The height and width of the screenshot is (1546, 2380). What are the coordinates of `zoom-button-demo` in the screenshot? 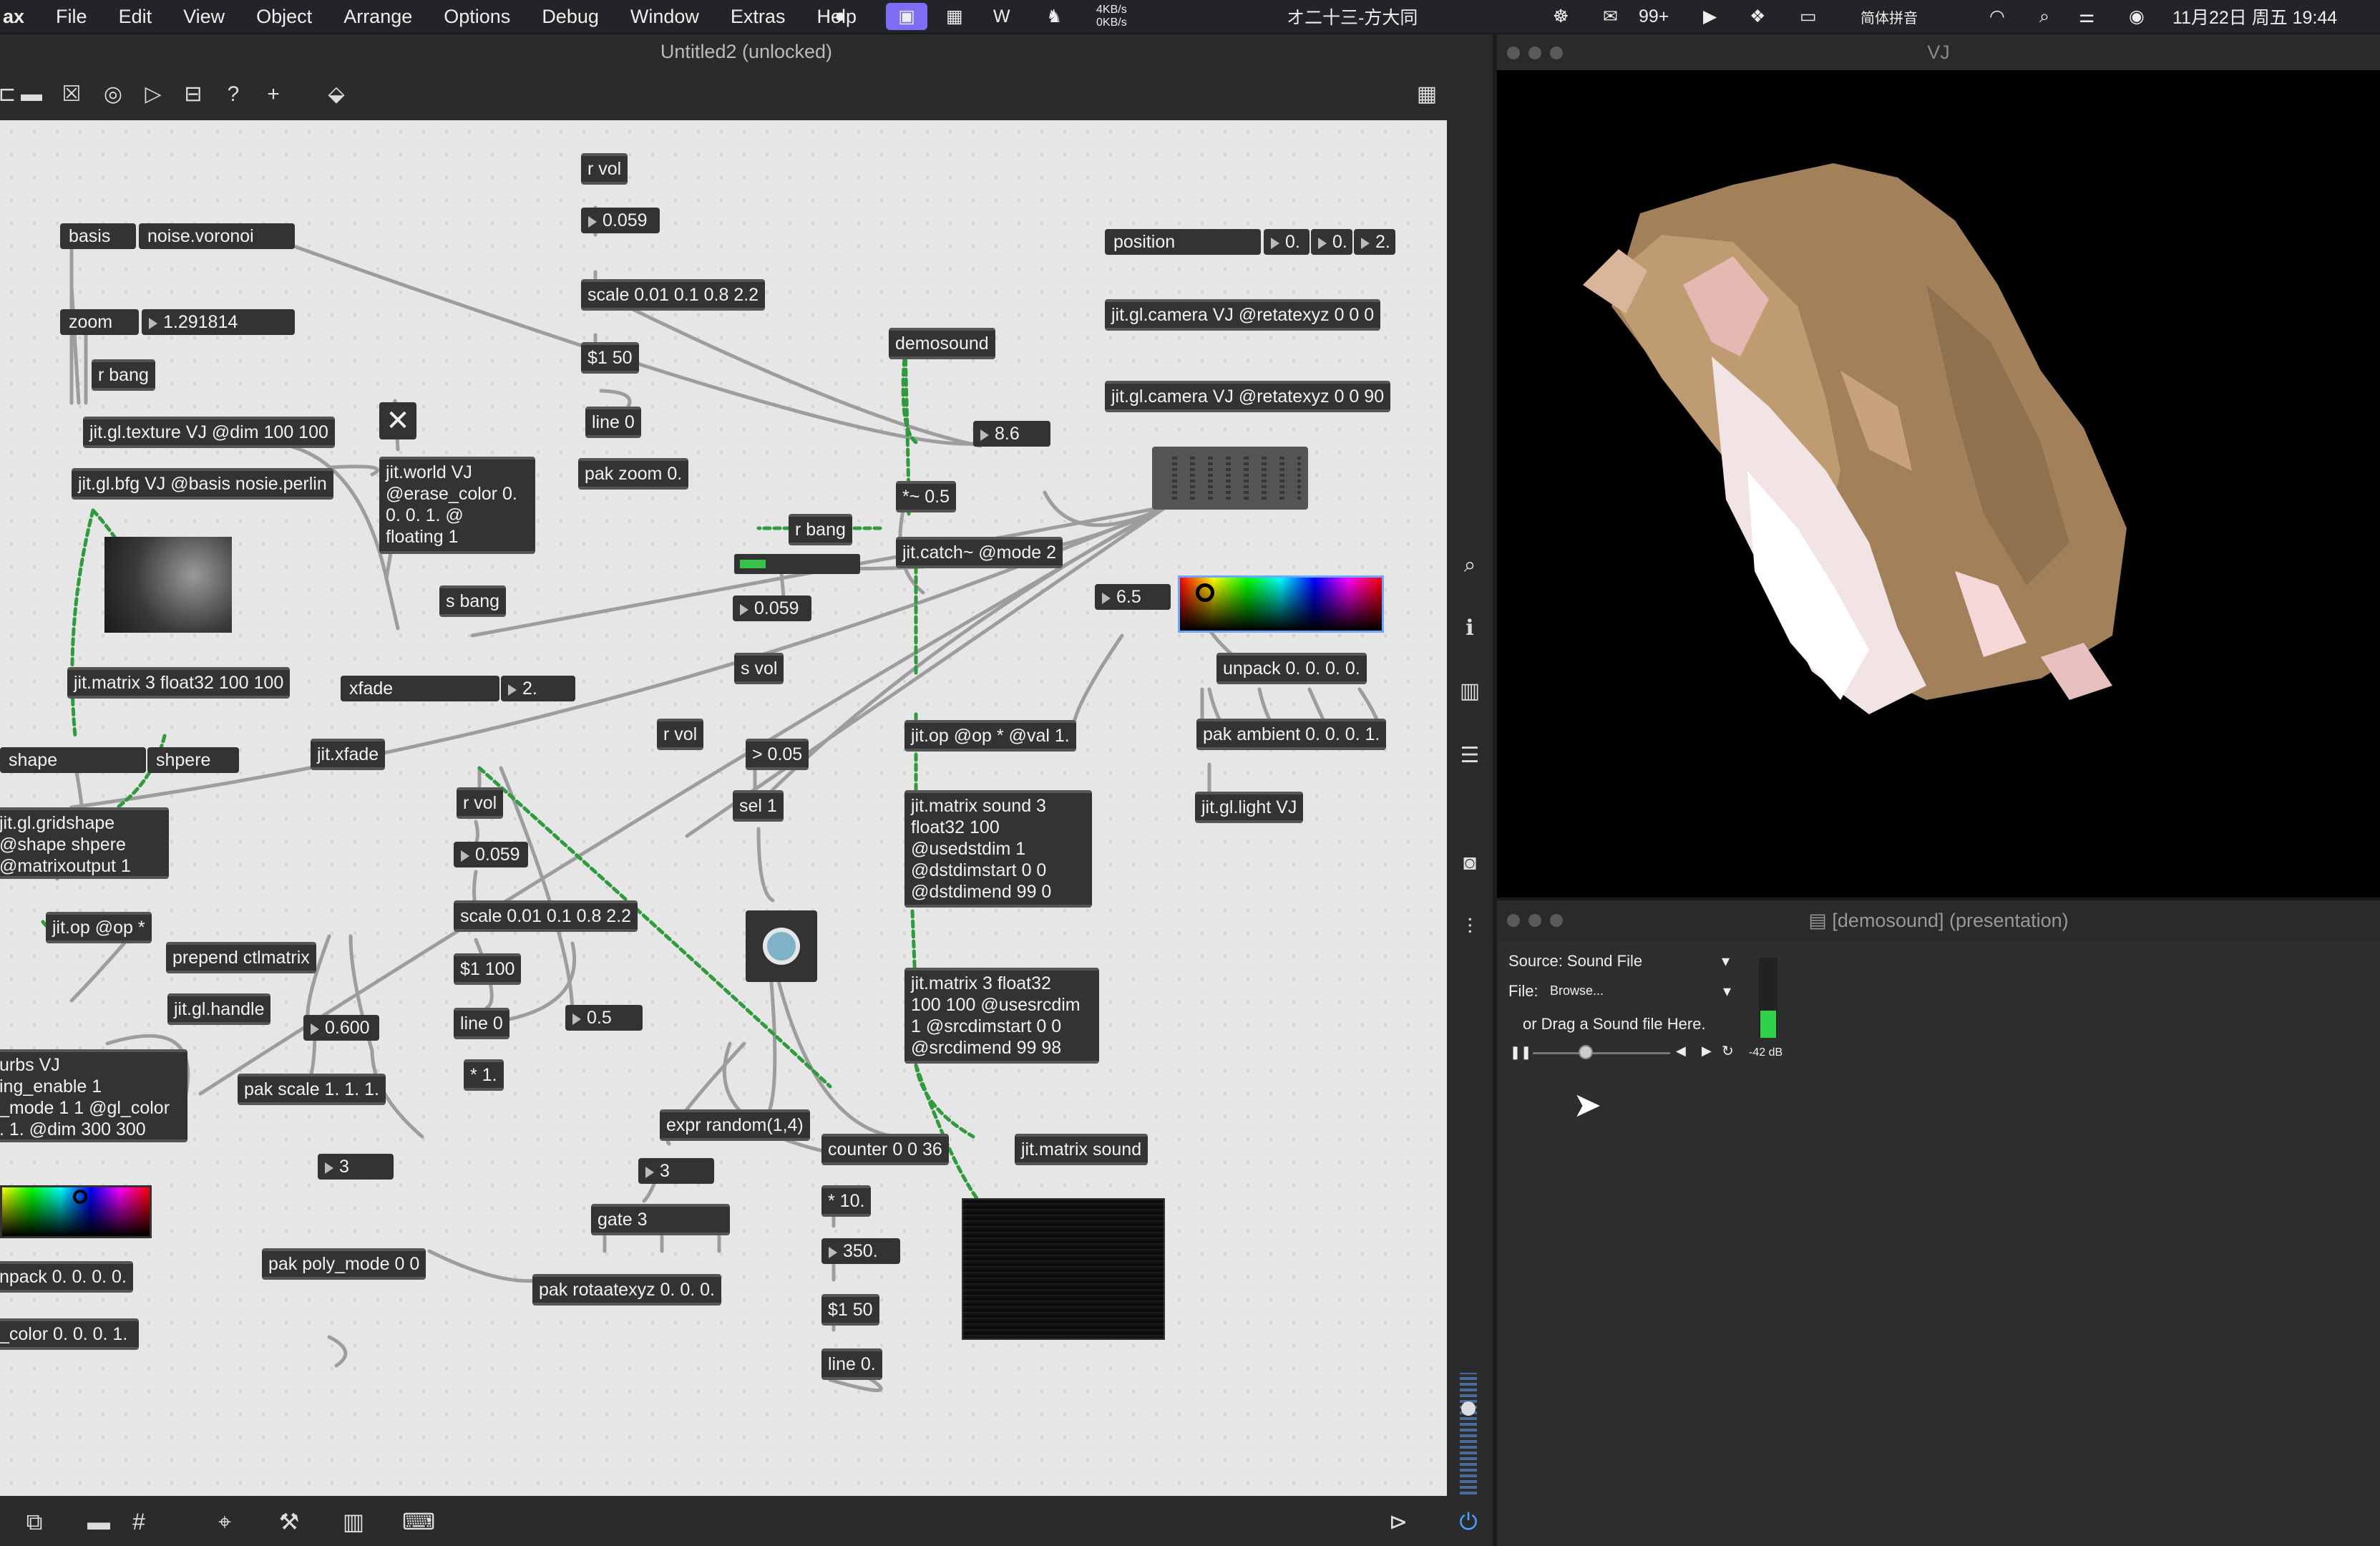 It's located at (1556, 921).